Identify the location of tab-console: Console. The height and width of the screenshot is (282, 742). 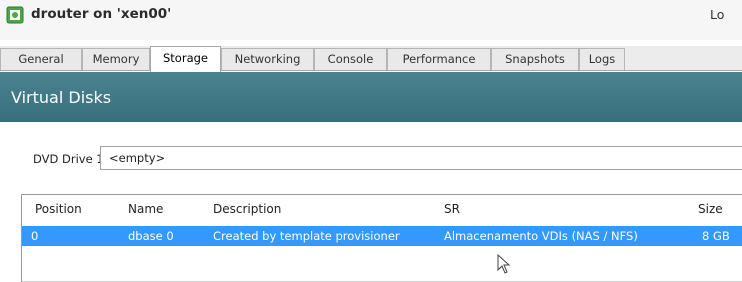
(350, 59).